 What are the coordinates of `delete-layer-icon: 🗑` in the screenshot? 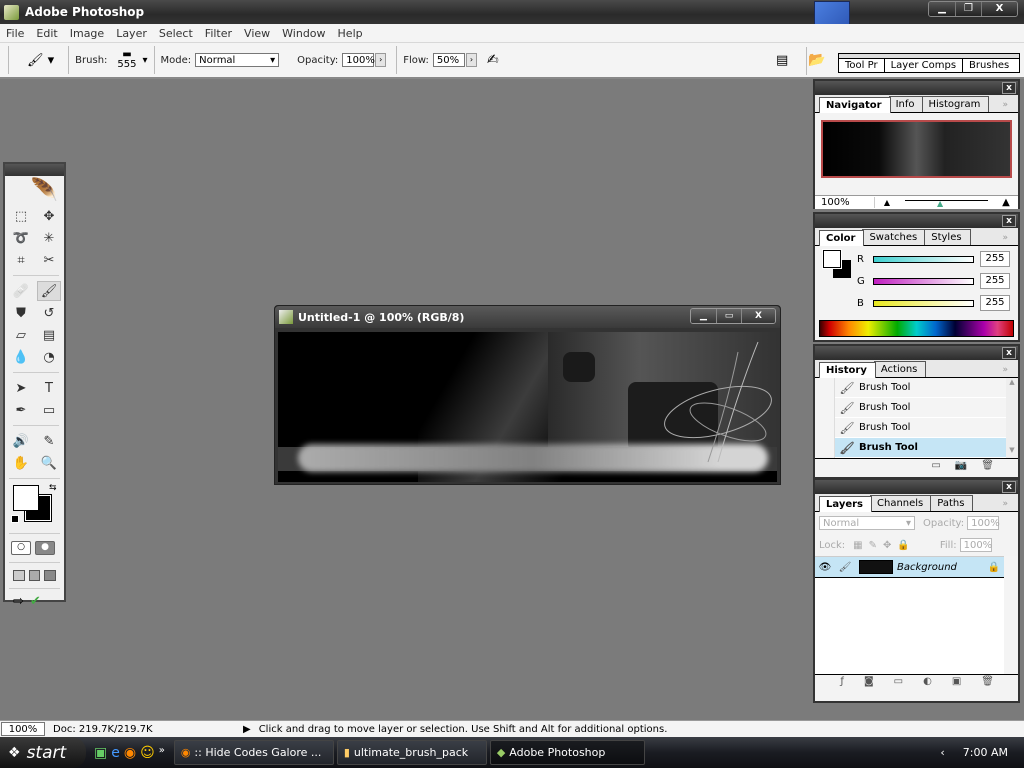 It's located at (987, 681).